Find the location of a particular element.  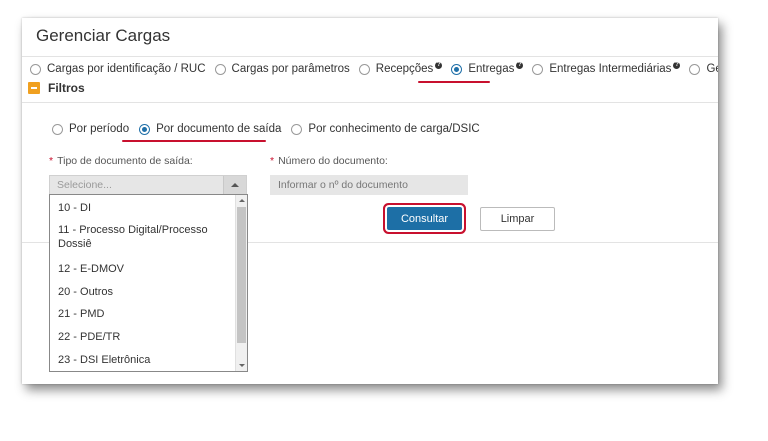

dropdown-option: 22 - PDE/TR is located at coordinates (144, 337).